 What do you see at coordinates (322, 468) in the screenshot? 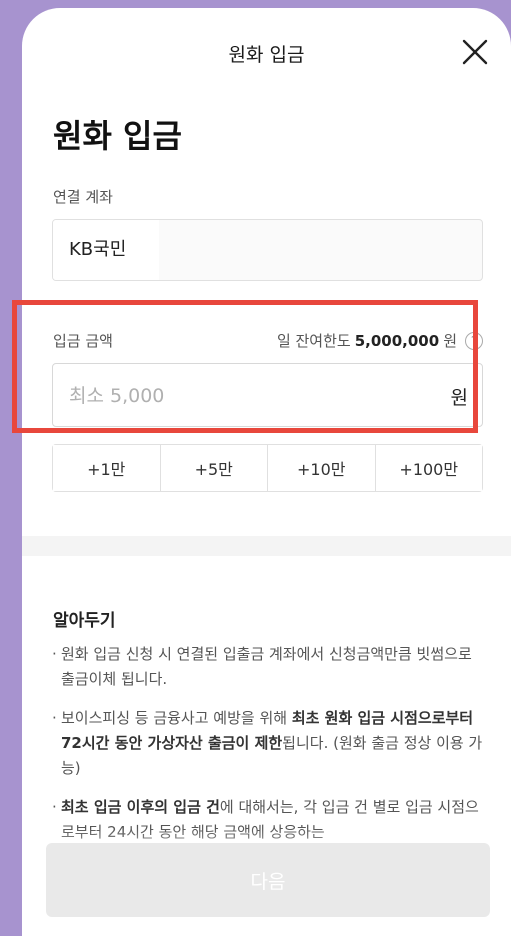
I see `add-100000-button: +10만` at bounding box center [322, 468].